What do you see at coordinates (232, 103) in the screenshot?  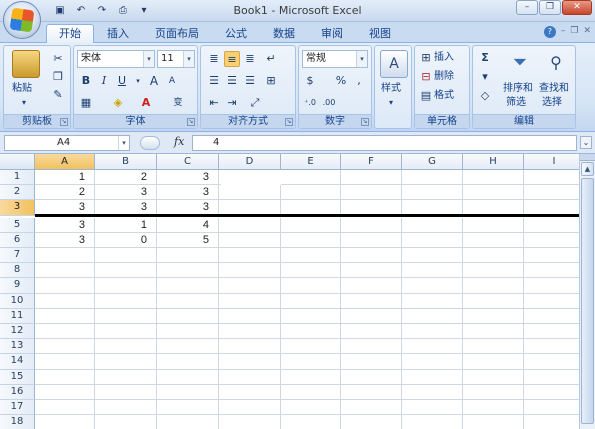 I see `increase-indent-icon: ⇥` at bounding box center [232, 103].